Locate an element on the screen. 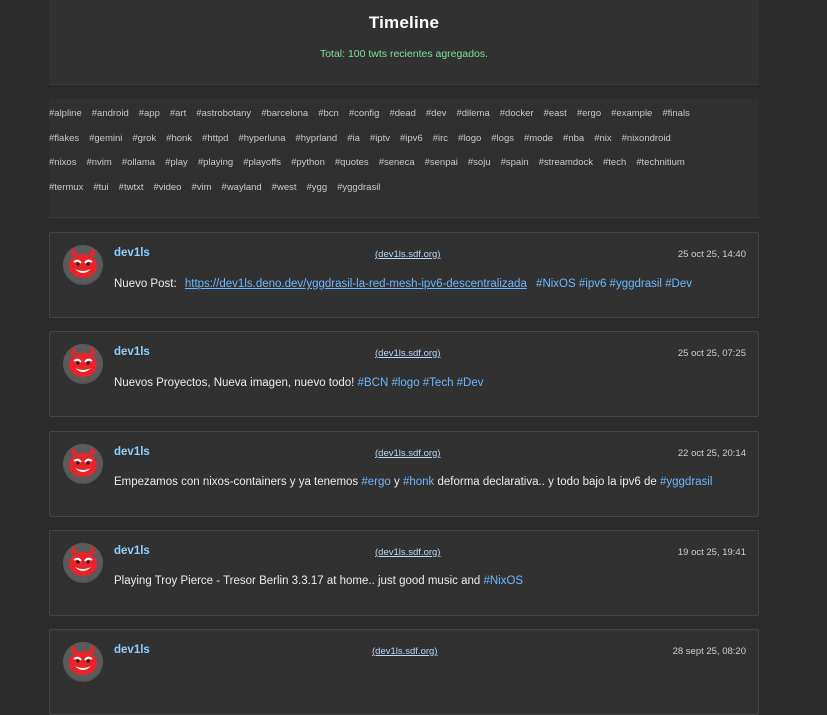 This screenshot has height=715, width=827. tag-link: #termux is located at coordinates (66, 187).